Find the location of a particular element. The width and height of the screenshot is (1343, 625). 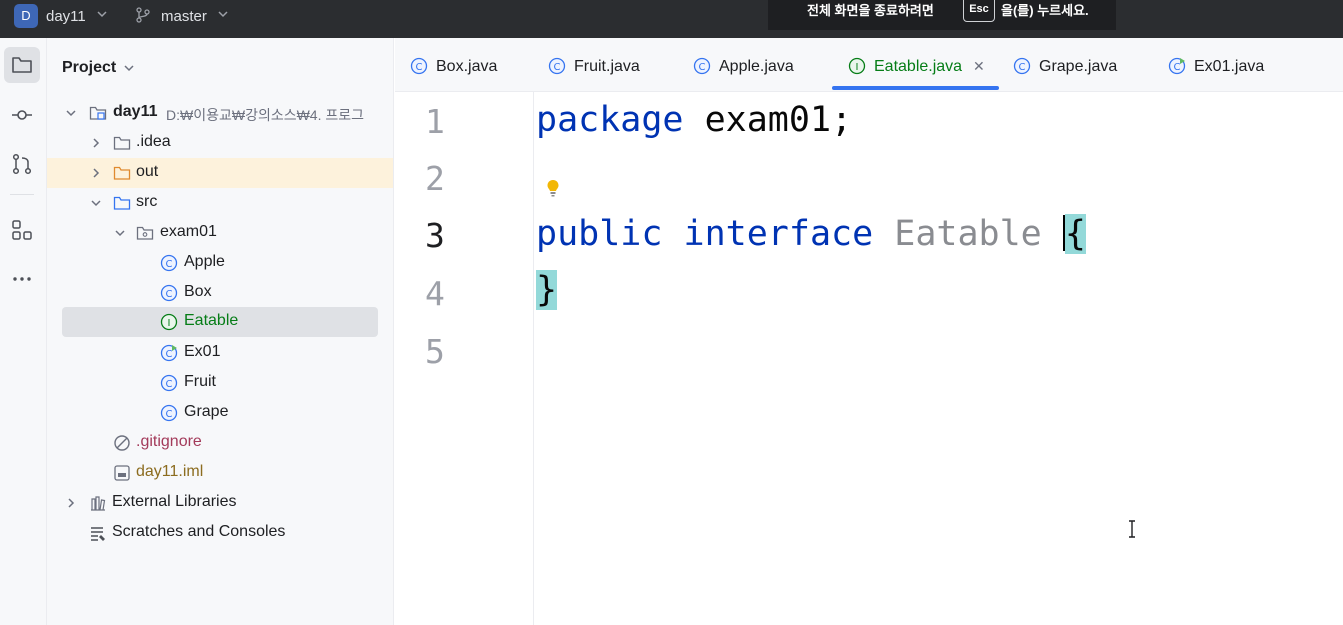

code-line-1: package exam01; is located at coordinates (694, 120).